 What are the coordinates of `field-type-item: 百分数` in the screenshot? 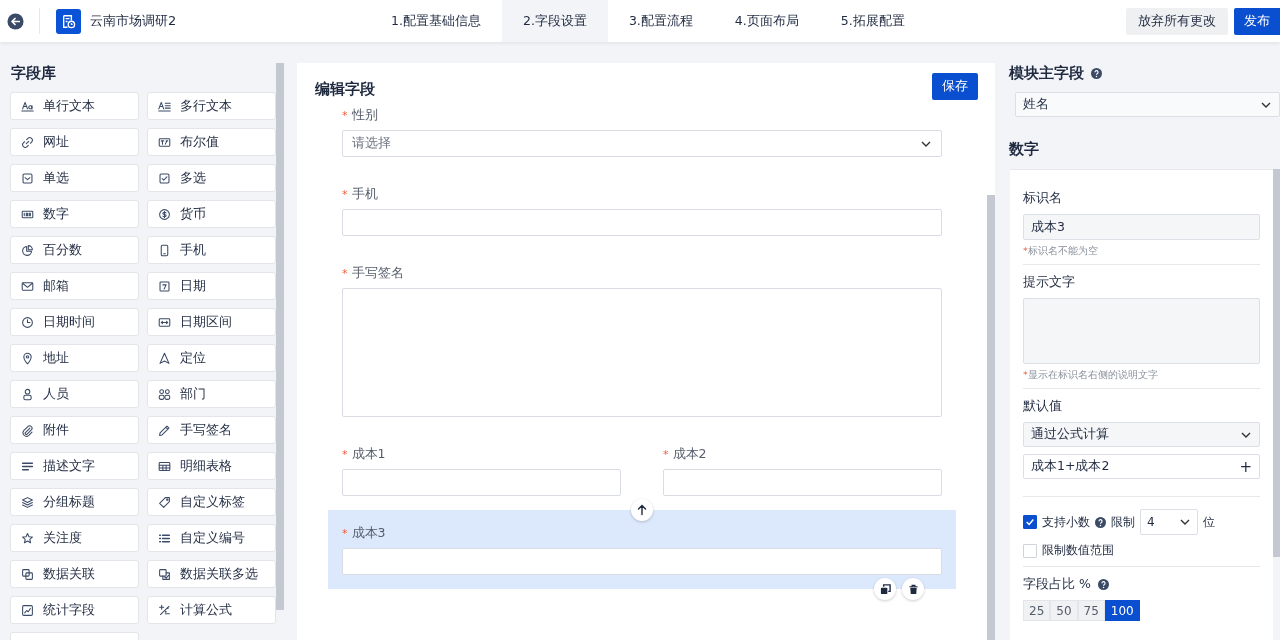 It's located at (74, 250).